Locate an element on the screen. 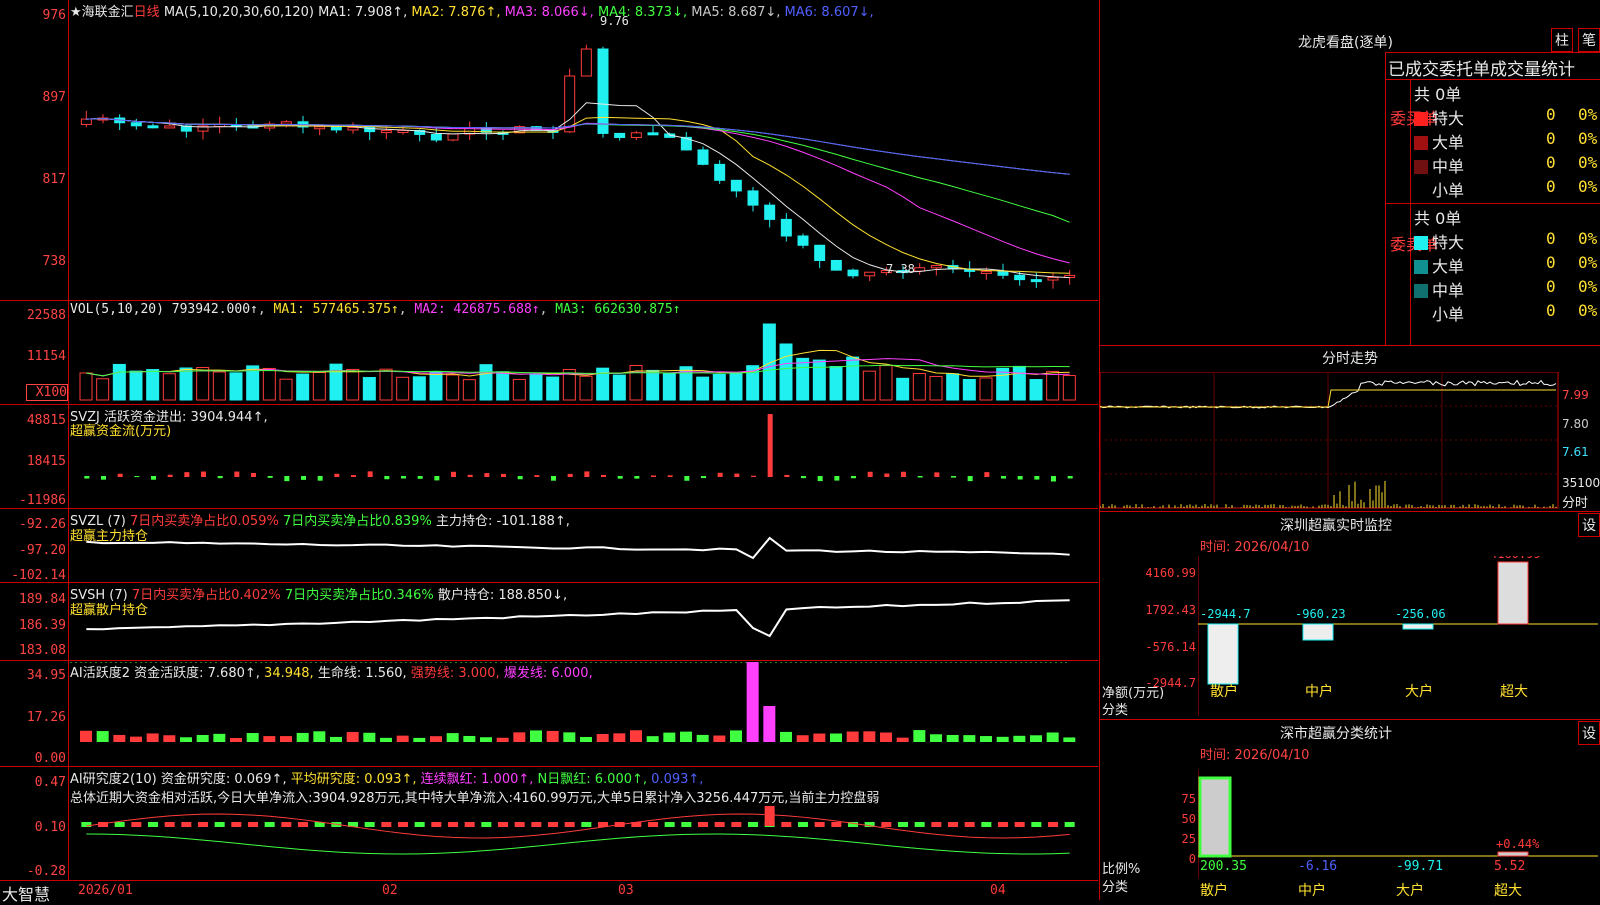  classify-axis-label: 分类 is located at coordinates (1115, 887).